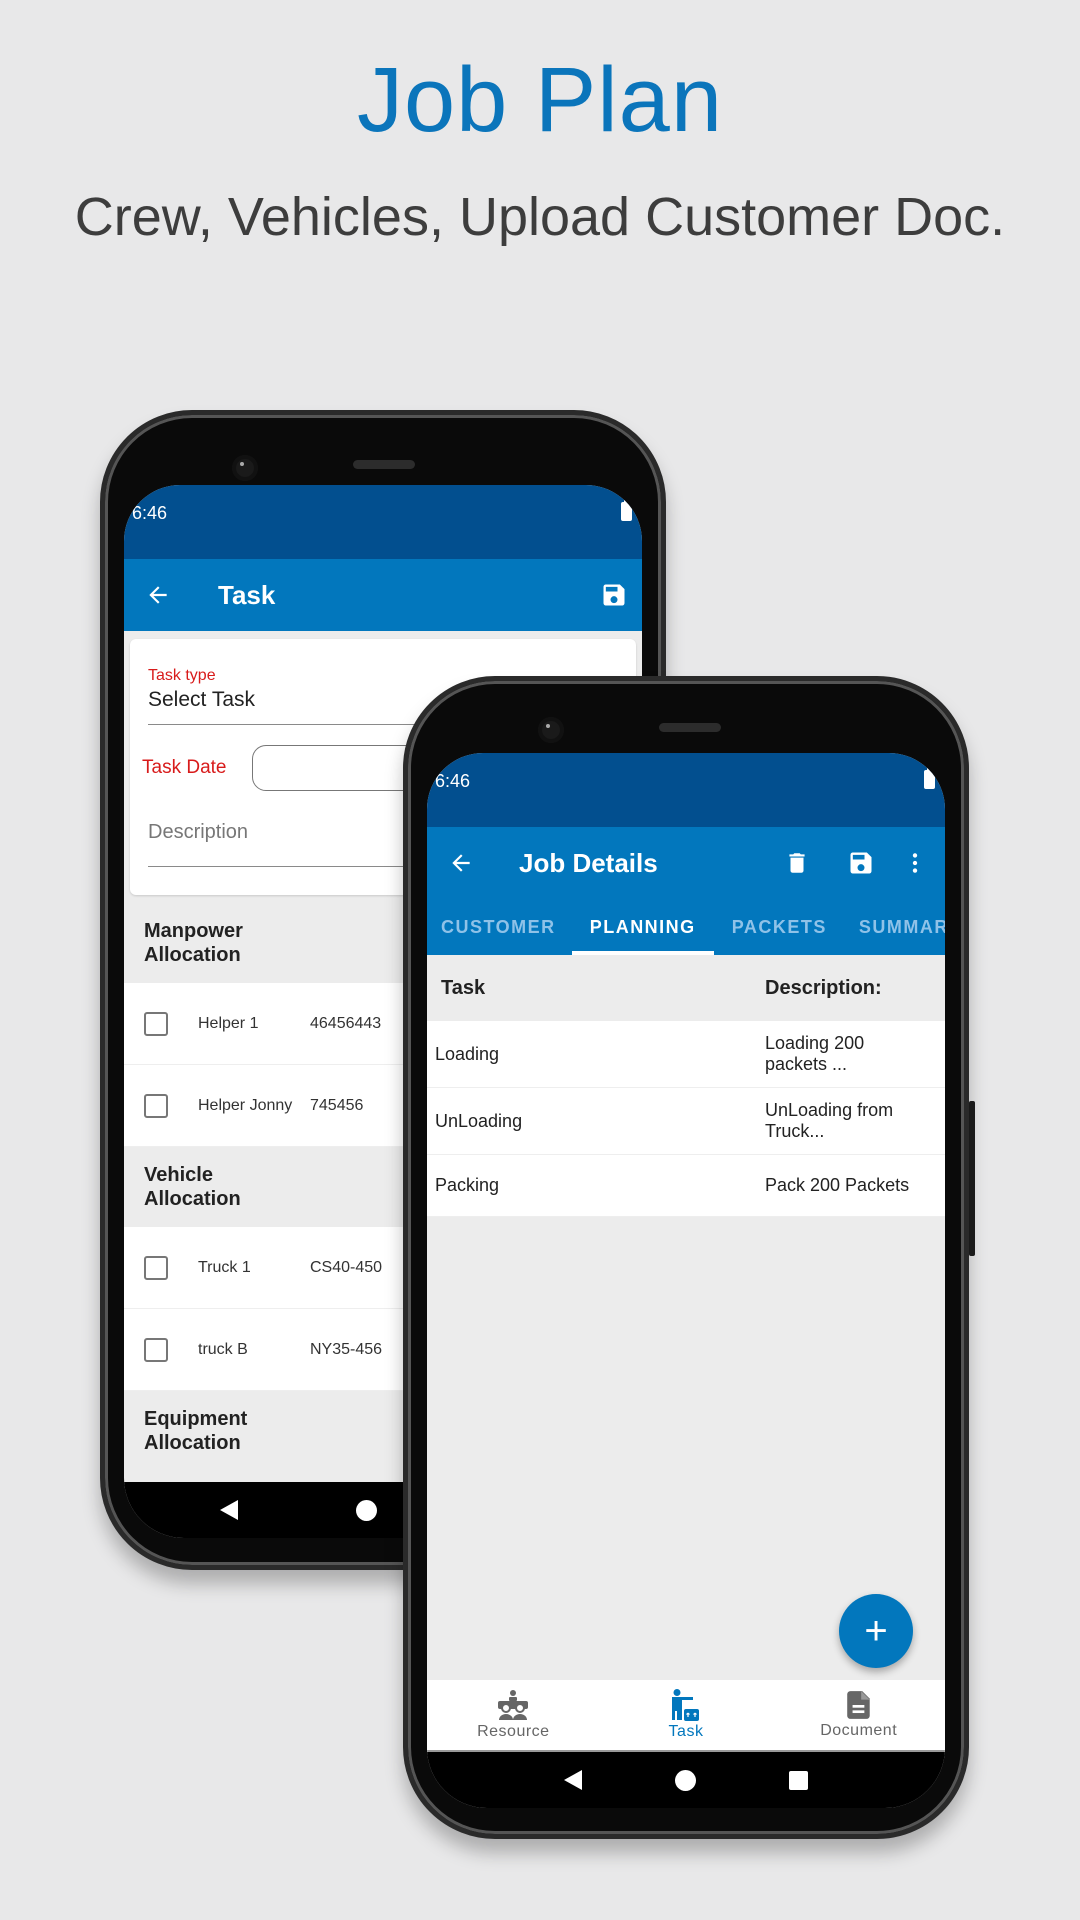 The image size is (1080, 1920). Describe the element at coordinates (229, 1420) in the screenshot. I see `section-heading: Equipment Allocation` at that location.